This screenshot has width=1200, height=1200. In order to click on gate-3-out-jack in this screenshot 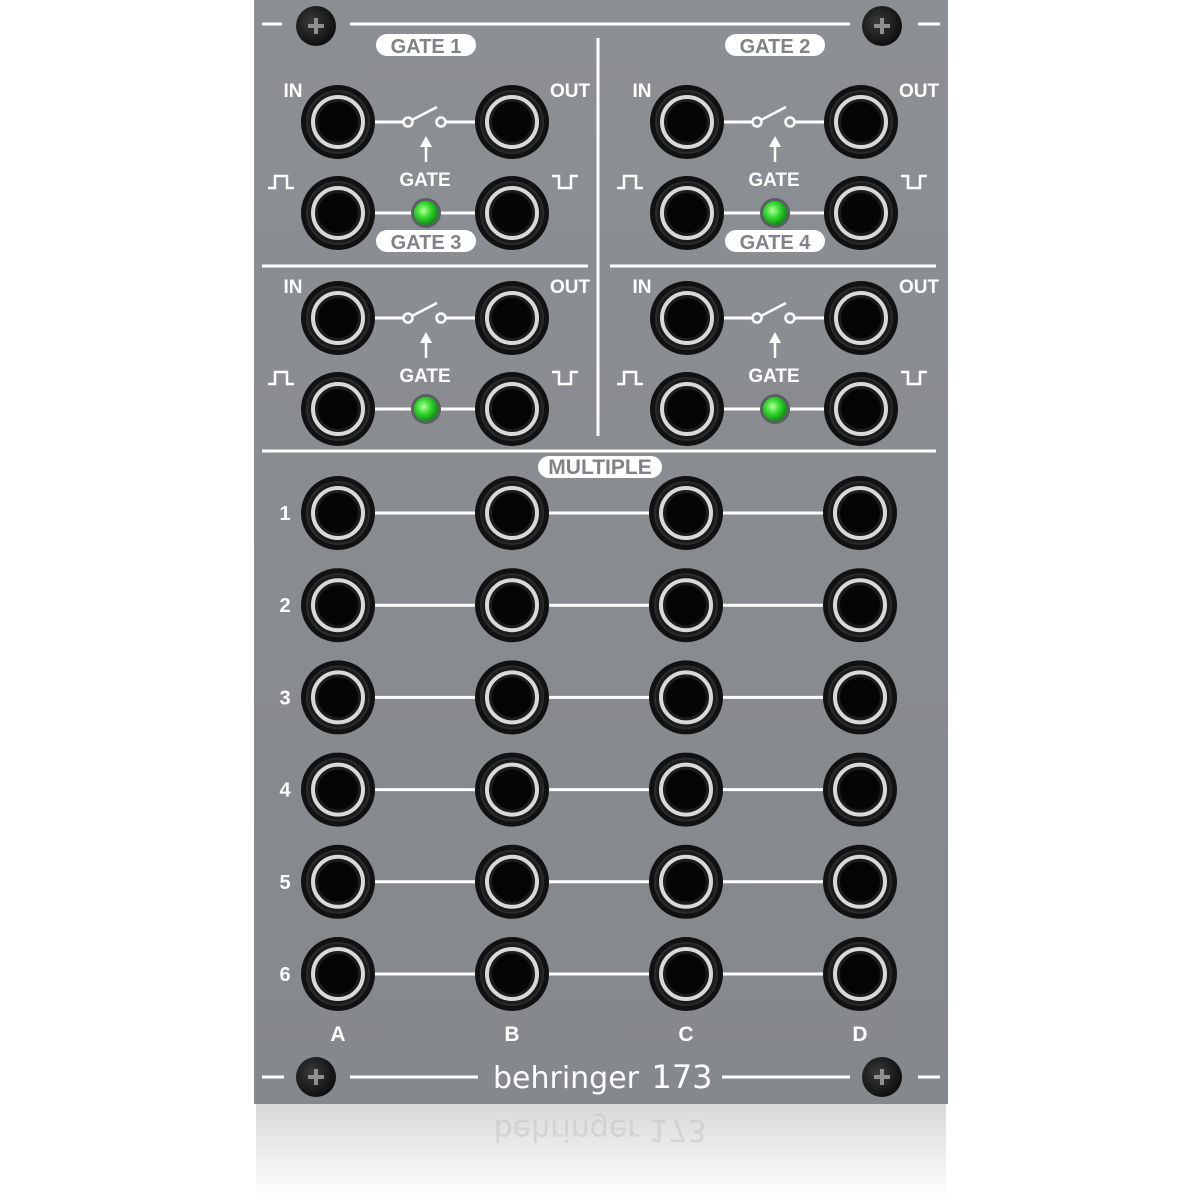, I will do `click(512, 318)`.